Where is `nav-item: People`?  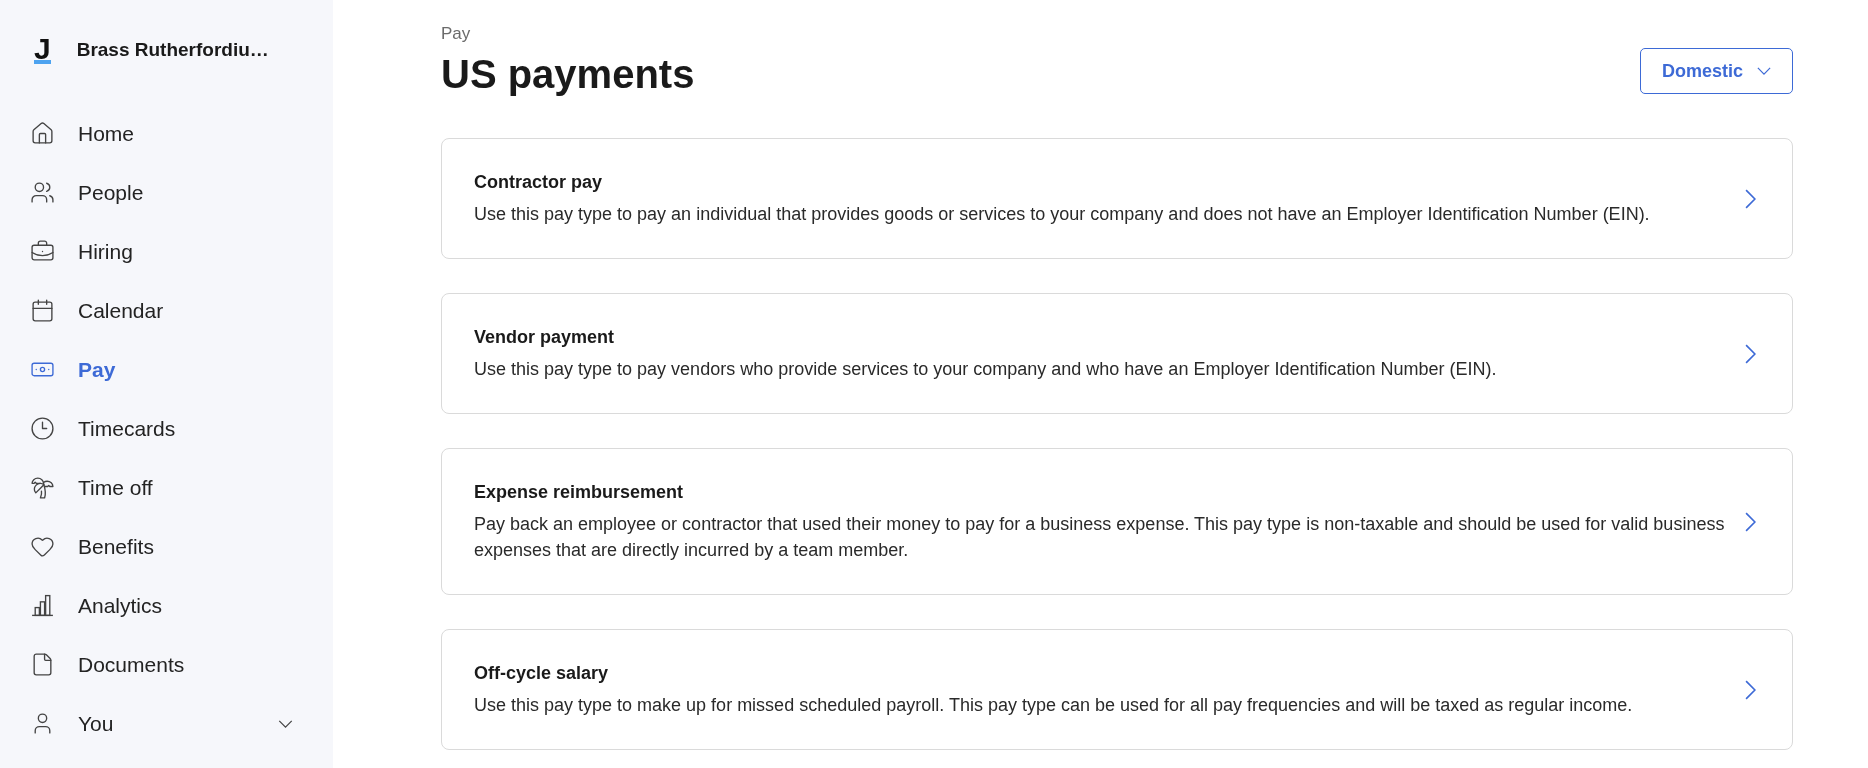 nav-item: People is located at coordinates (166, 192).